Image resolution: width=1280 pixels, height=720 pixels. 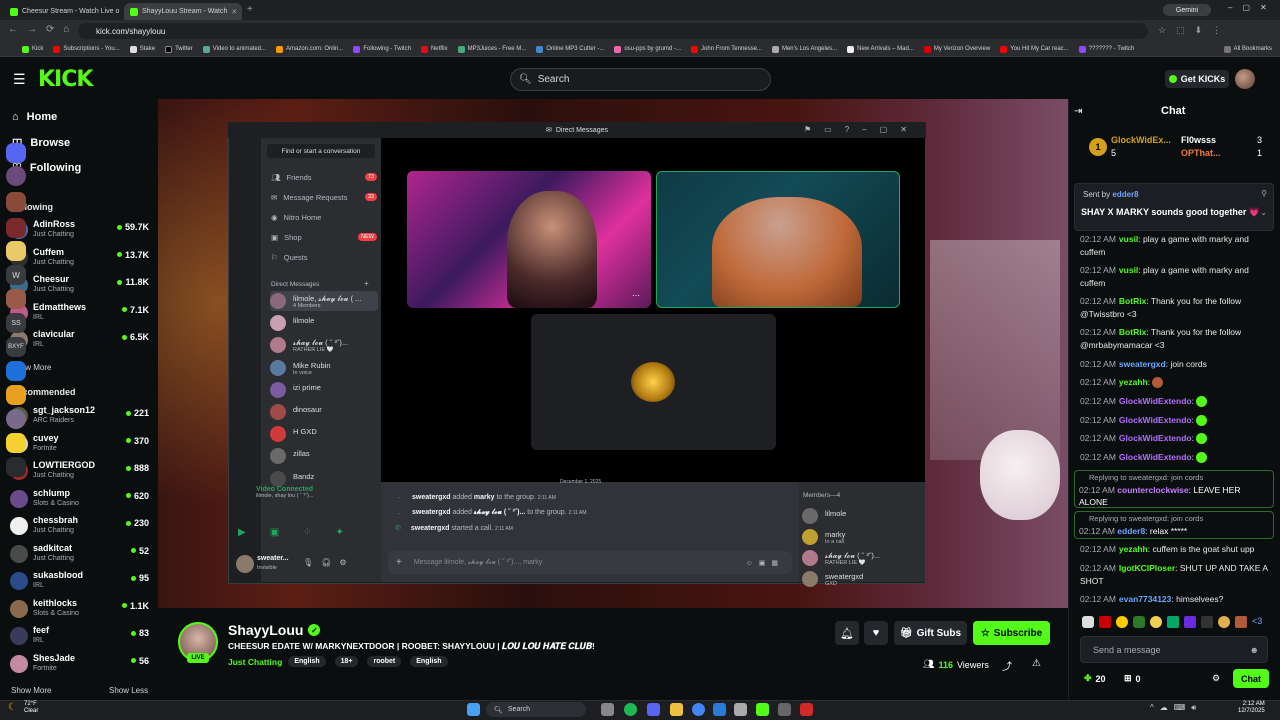 What do you see at coordinates (957, 49) in the screenshot?
I see `bookmark-item: My Verizon Overview` at bounding box center [957, 49].